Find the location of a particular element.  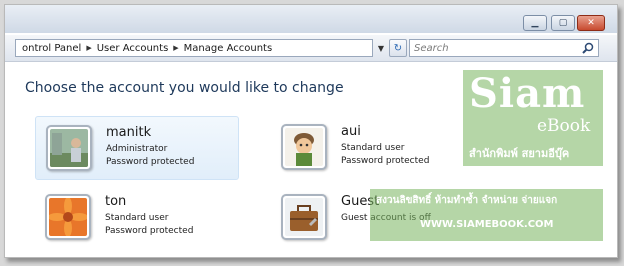

close-button: ✕ is located at coordinates (591, 23).